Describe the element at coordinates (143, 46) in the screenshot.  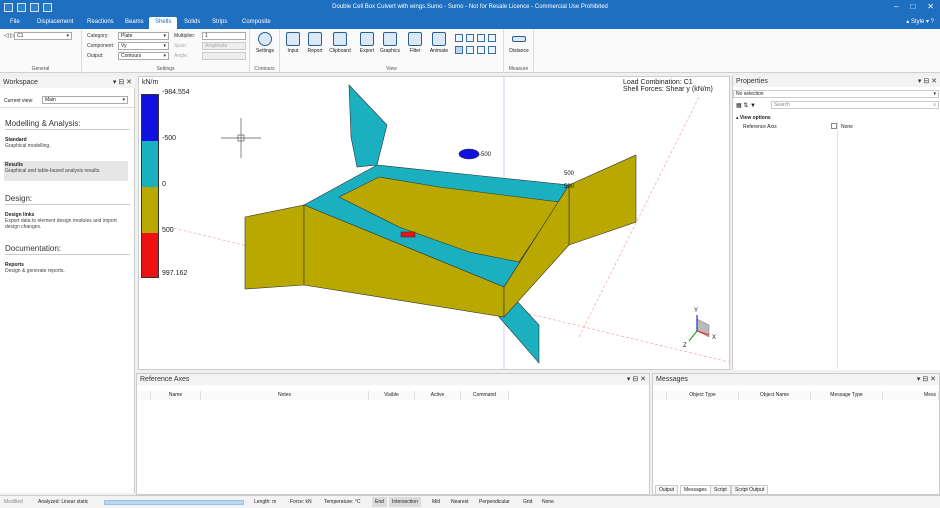
I see `component-select: Vy ▾` at that location.